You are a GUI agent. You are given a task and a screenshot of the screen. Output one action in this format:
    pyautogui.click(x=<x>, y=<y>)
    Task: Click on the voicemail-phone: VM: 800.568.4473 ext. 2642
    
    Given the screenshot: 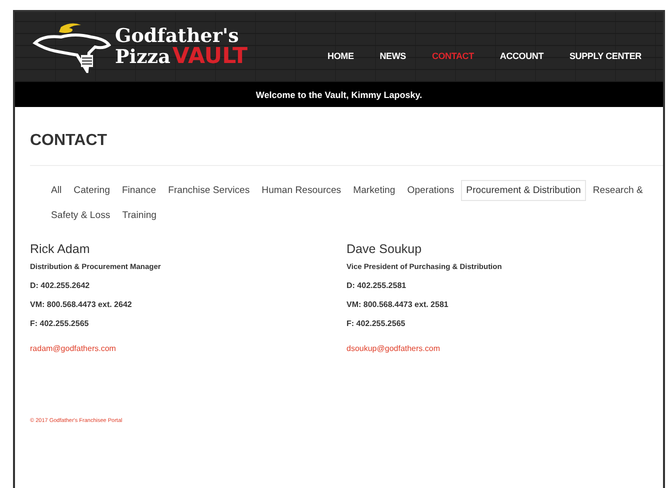 What is the action you would take?
    pyautogui.click(x=81, y=304)
    